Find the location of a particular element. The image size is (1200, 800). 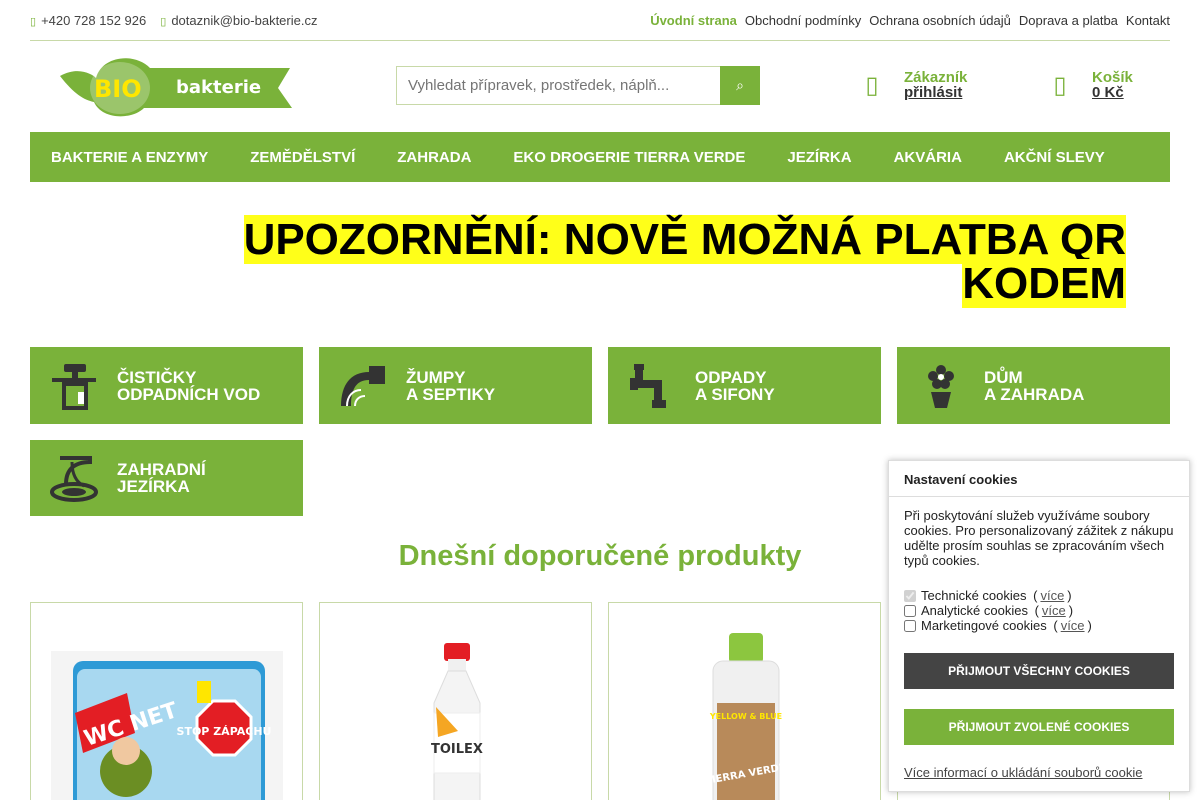

technical-cookies-checkbox is located at coordinates (910, 595).